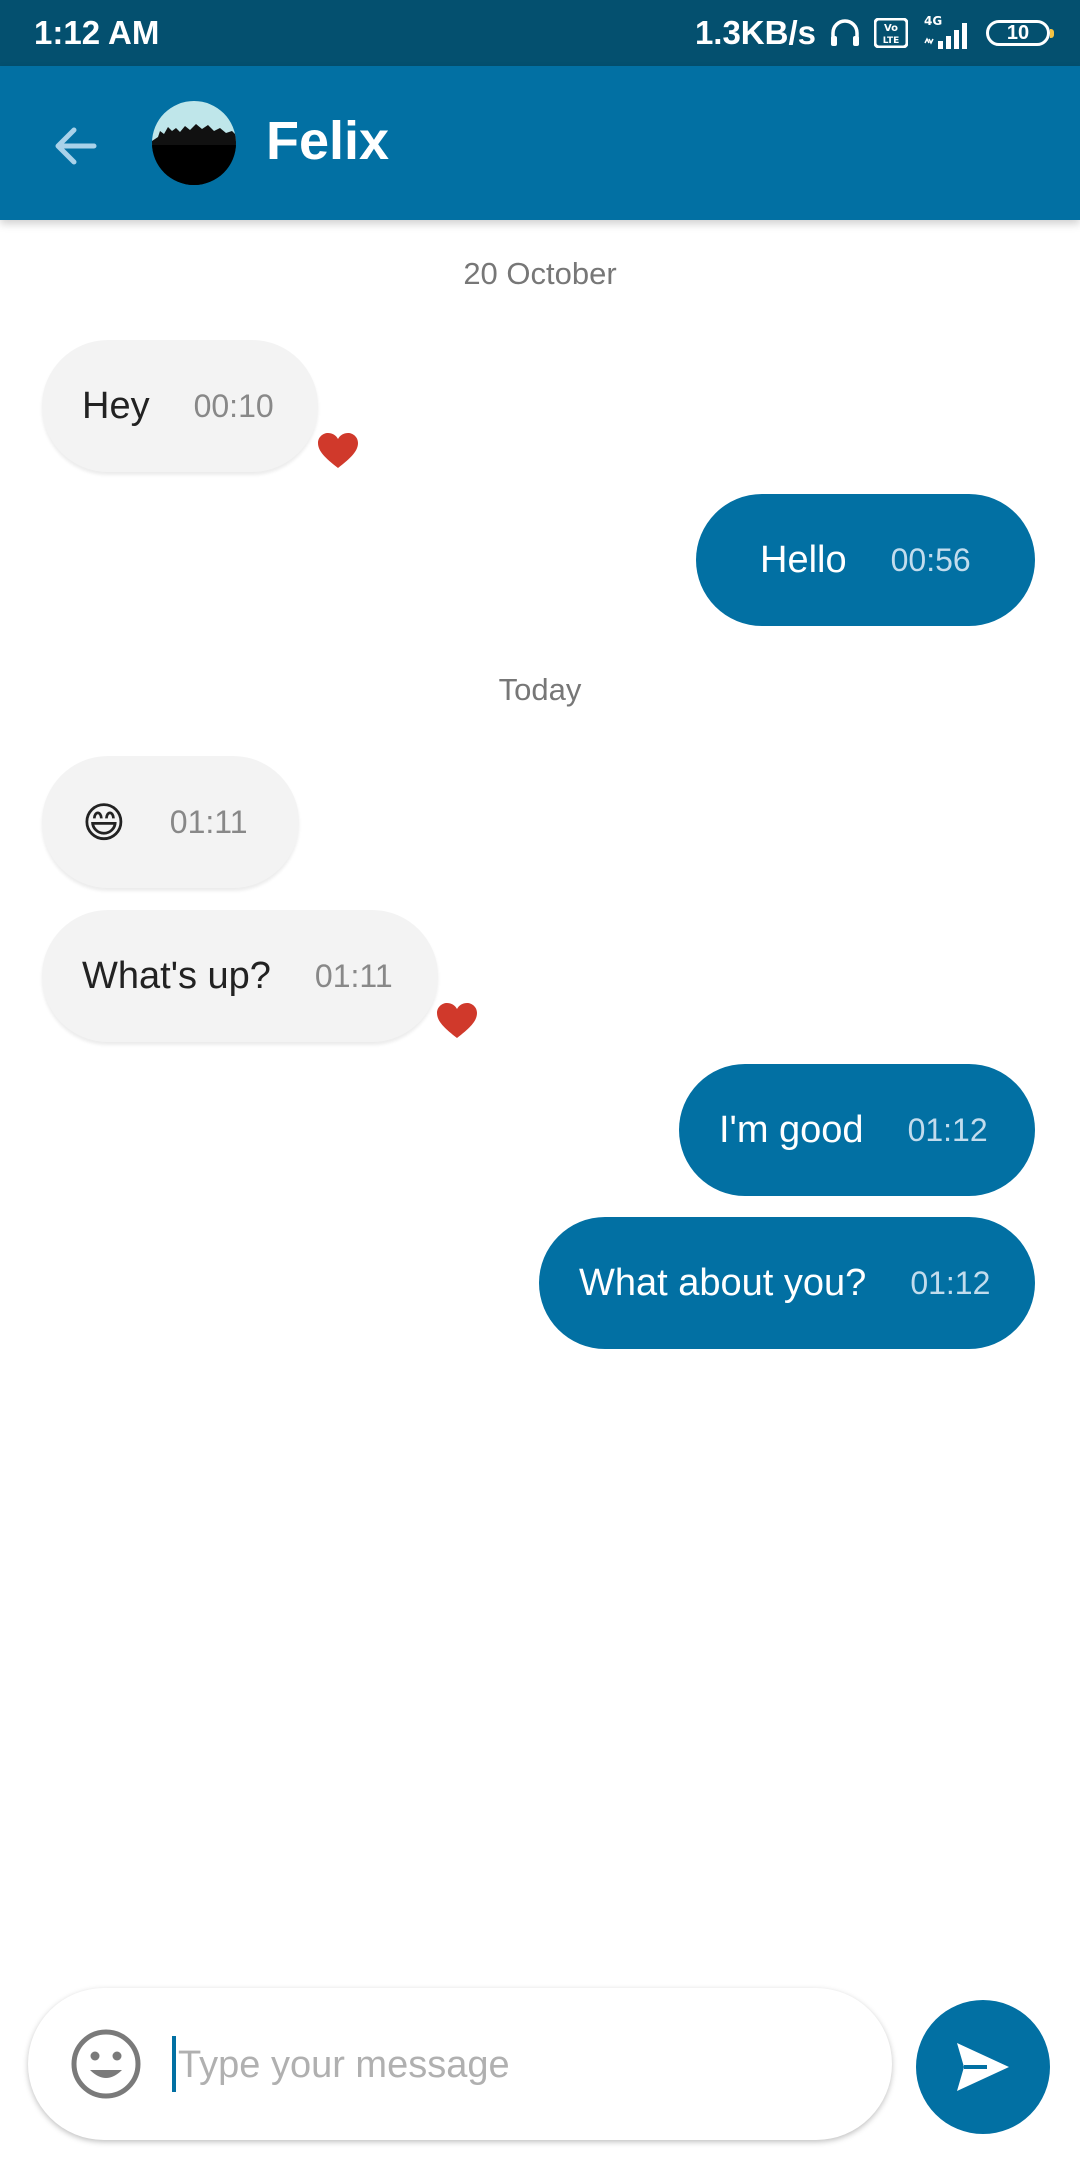 The image size is (1080, 2160). I want to click on outgoing-message-bubble: I'm good 01:12, so click(857, 1130).